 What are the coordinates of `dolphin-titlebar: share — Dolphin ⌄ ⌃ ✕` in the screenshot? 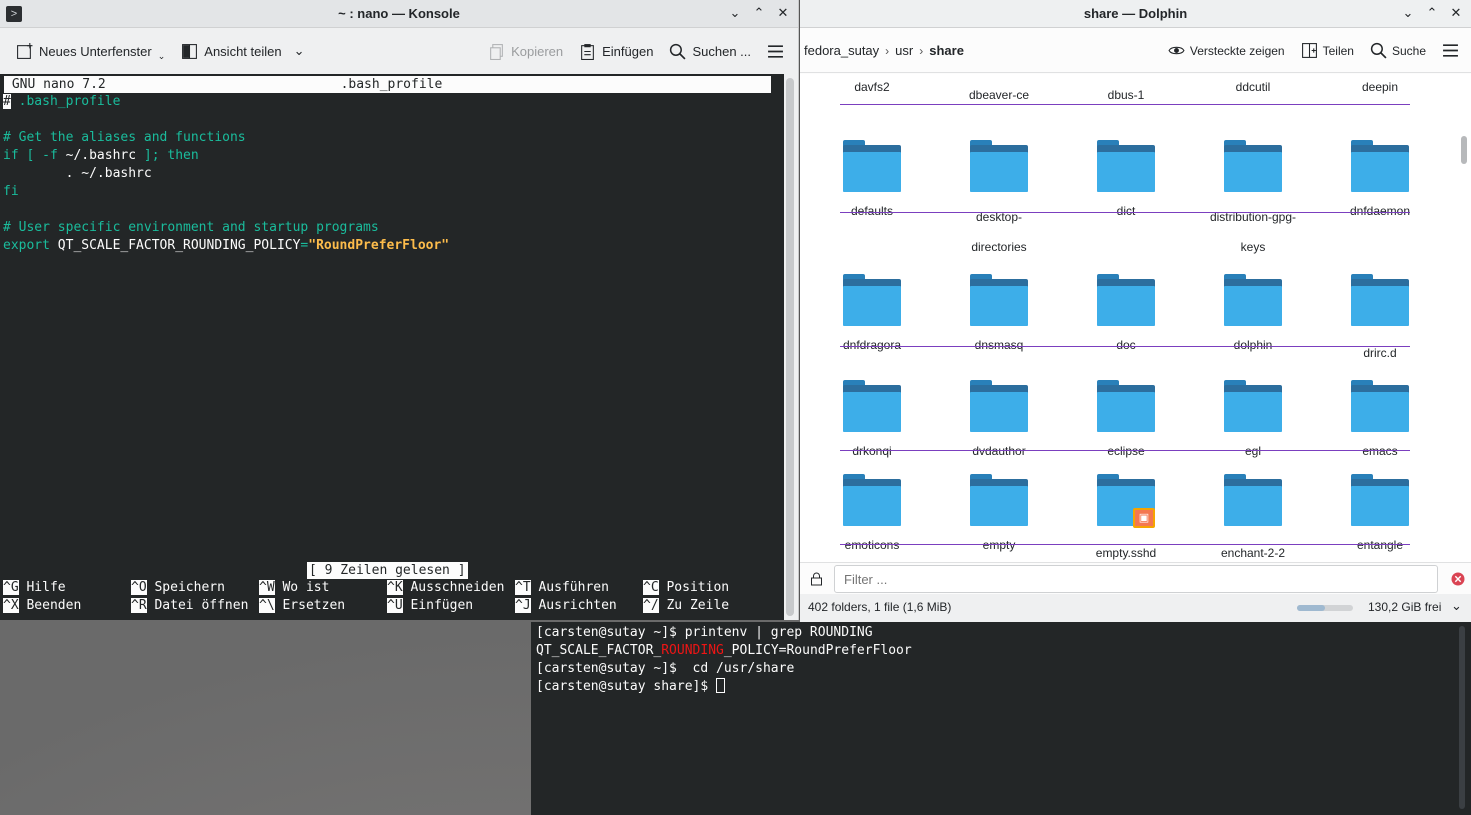 It's located at (1135, 14).